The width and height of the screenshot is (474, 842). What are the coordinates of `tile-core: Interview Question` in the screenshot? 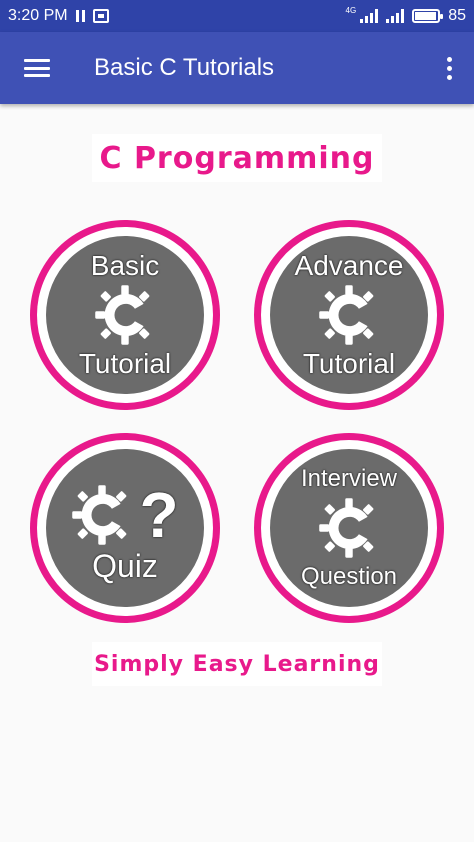 It's located at (349, 528).